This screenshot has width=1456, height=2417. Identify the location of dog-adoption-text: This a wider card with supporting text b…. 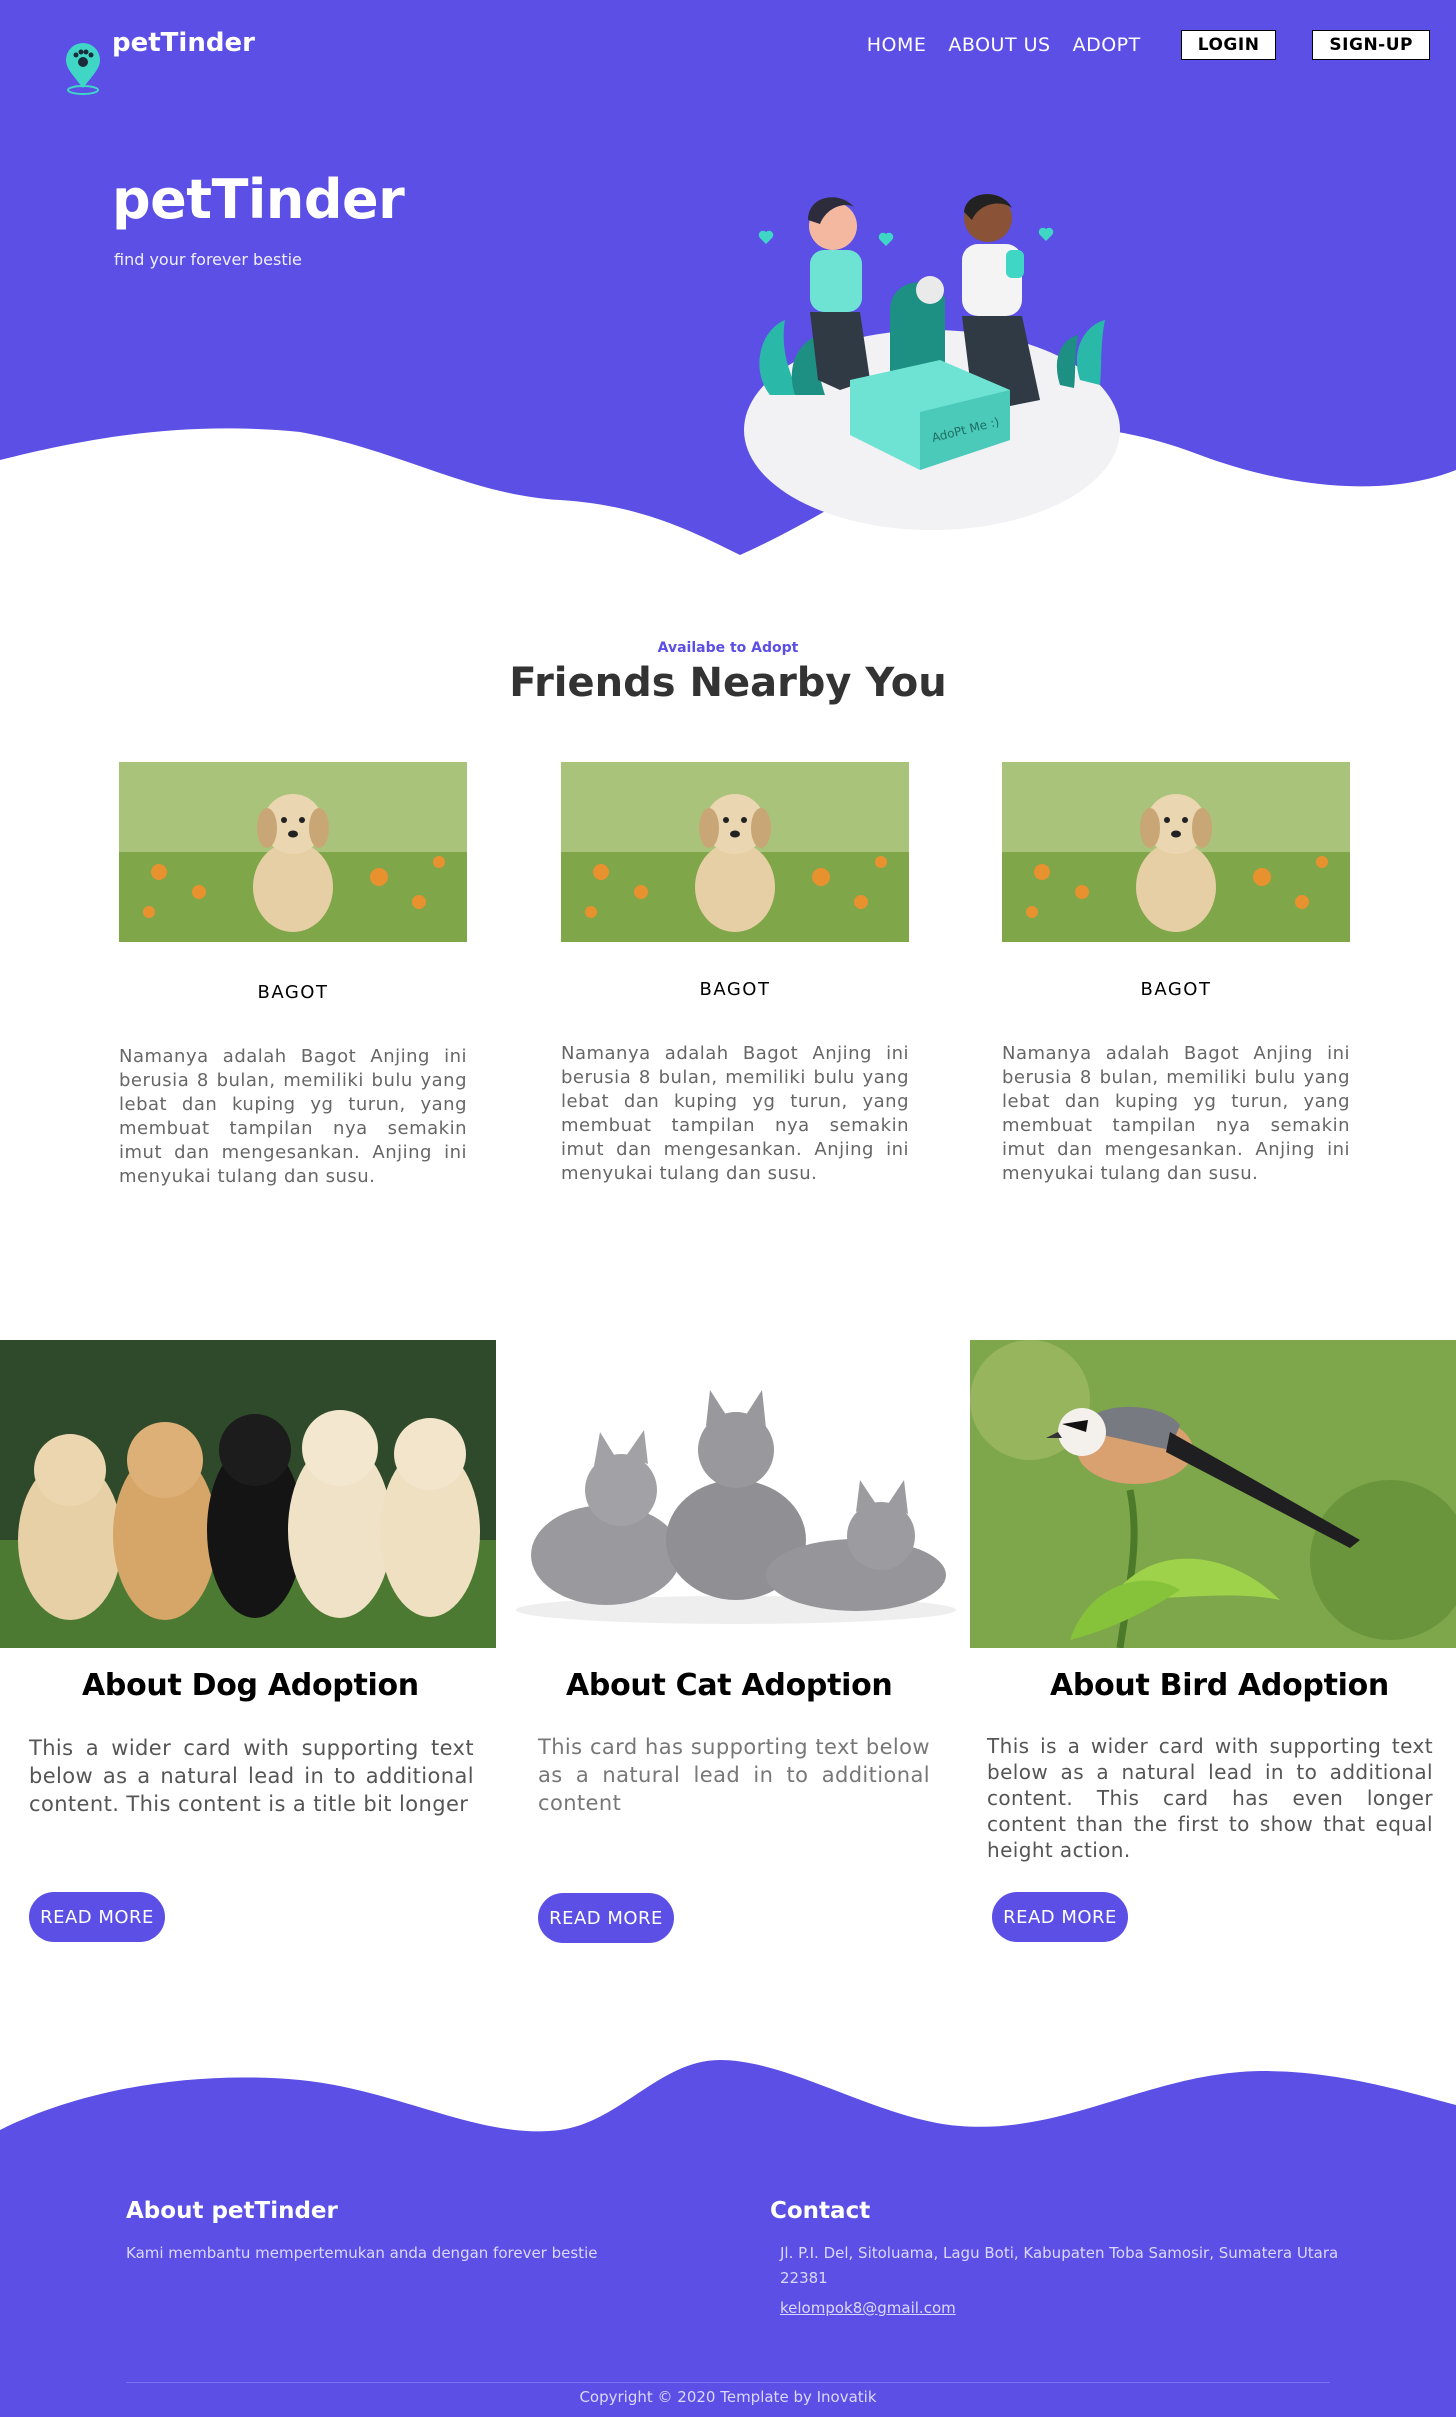
(251, 1776).